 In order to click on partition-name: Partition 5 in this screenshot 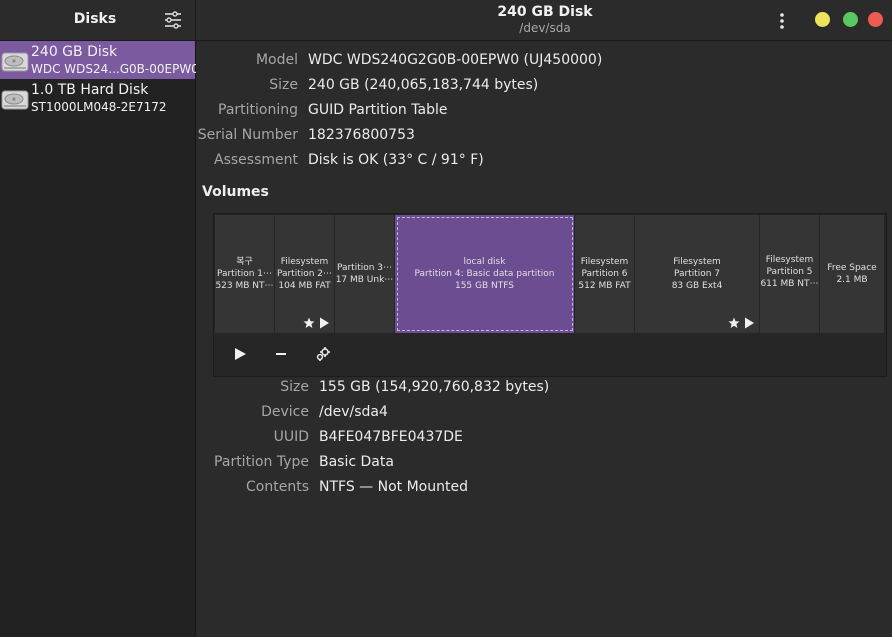, I will do `click(789, 272)`.